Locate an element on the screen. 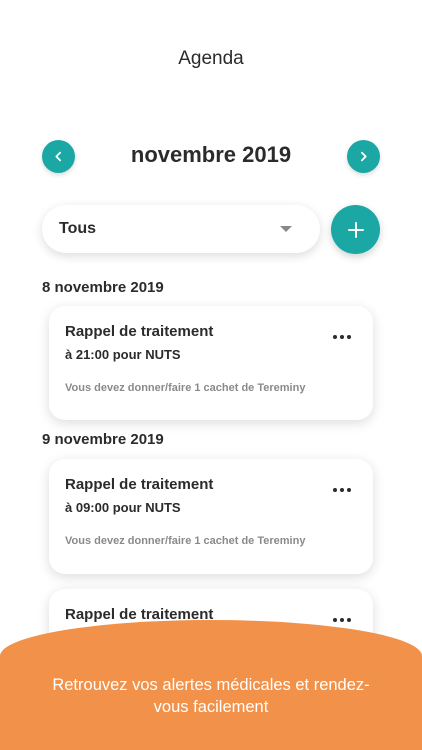 This screenshot has width=422, height=750. chevron-right-icon is located at coordinates (363, 156).